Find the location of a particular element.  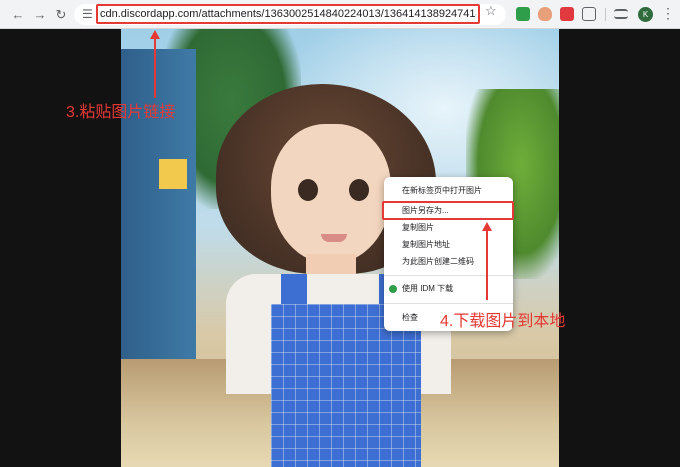

girl-face is located at coordinates (331, 194).